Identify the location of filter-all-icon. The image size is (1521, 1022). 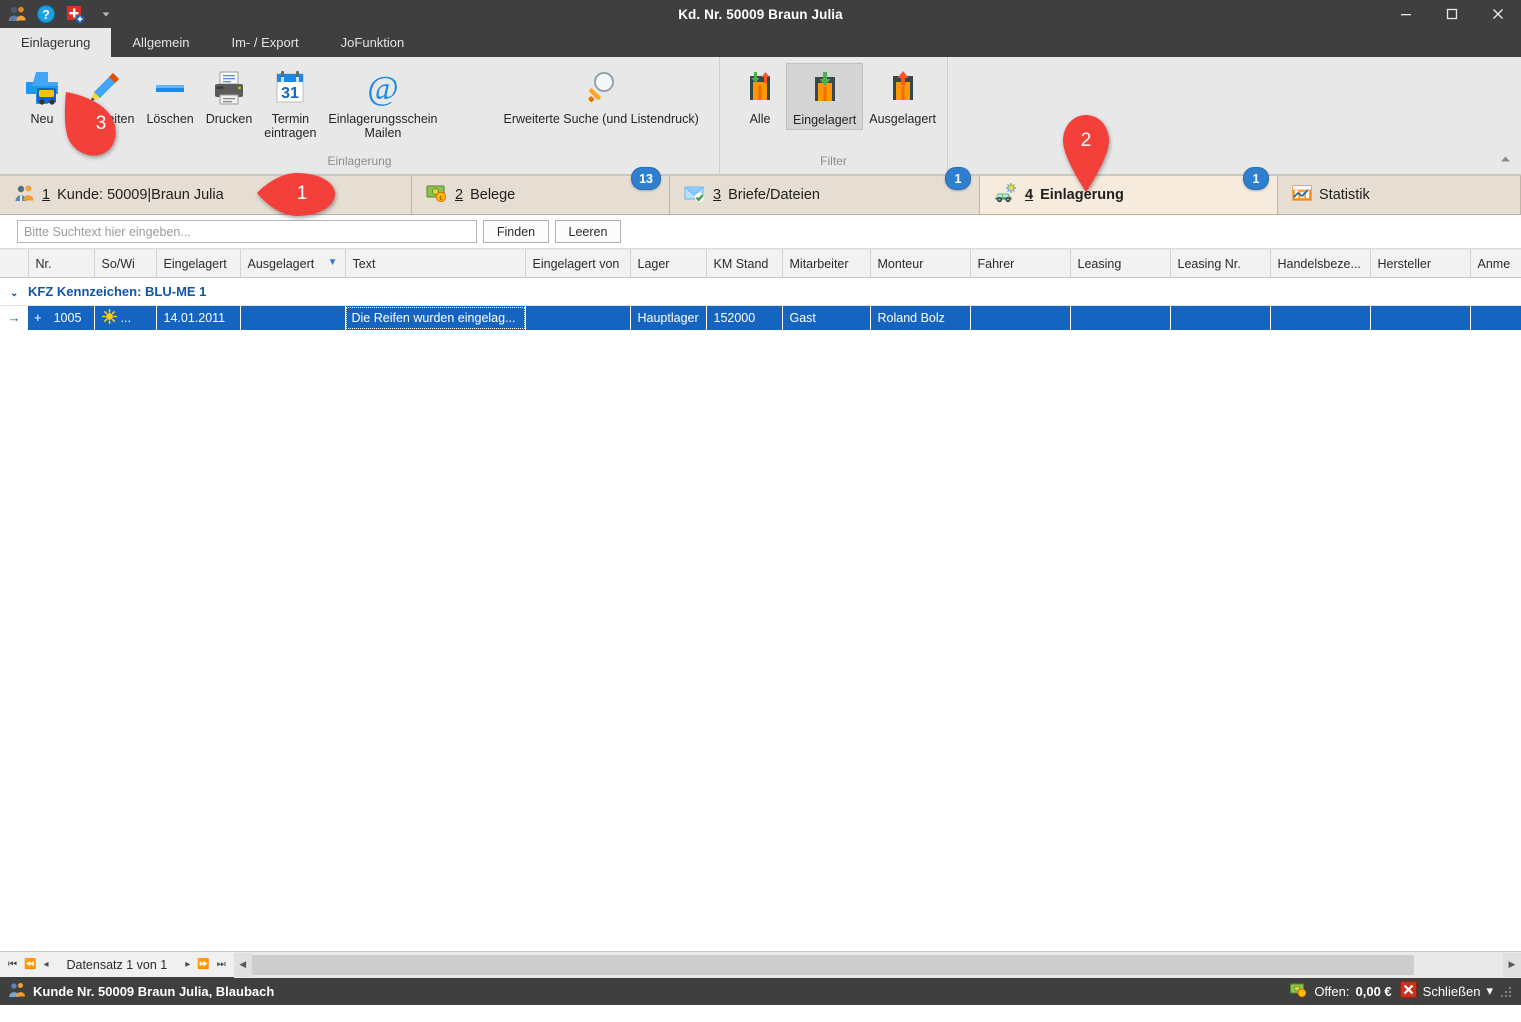
(760, 88).